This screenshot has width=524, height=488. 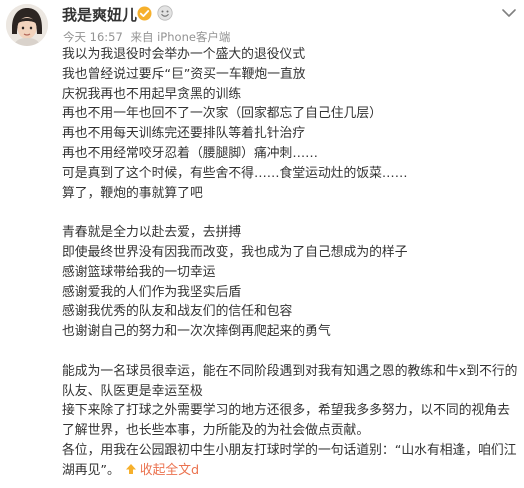 I want to click on avatar-image, so click(x=27, y=25).